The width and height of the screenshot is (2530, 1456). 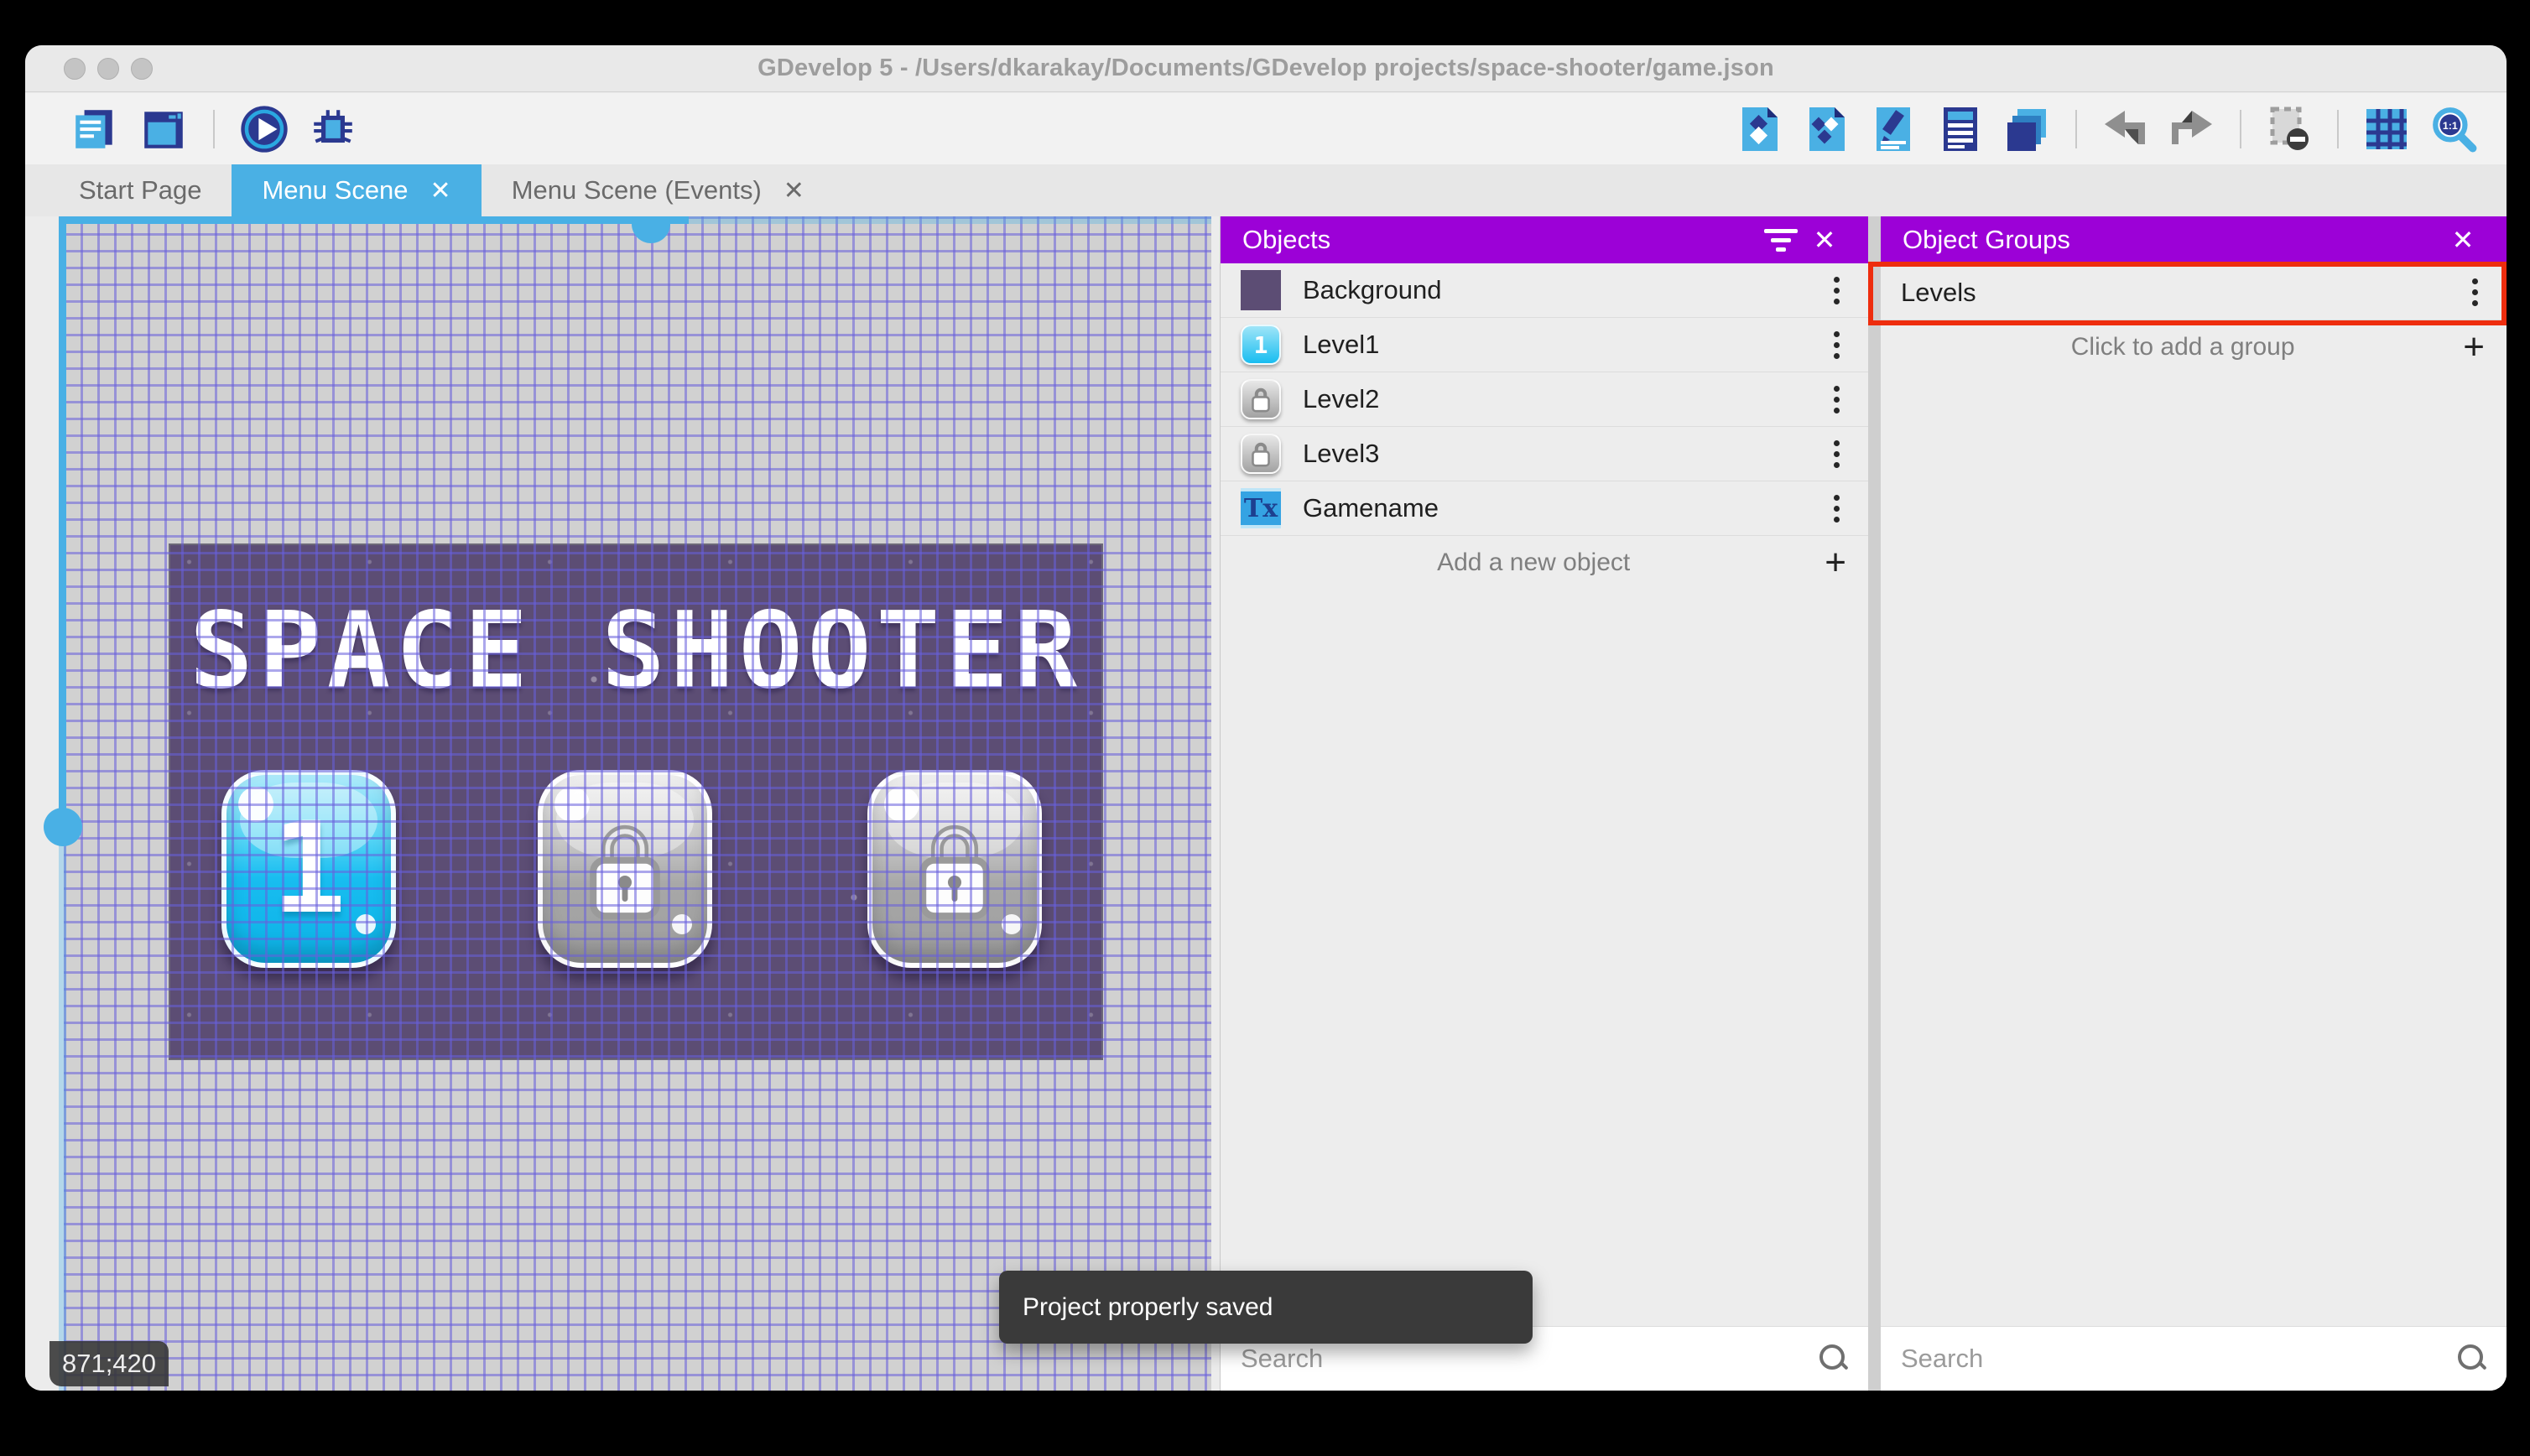 What do you see at coordinates (142, 69) in the screenshot?
I see `maximize-window-button` at bounding box center [142, 69].